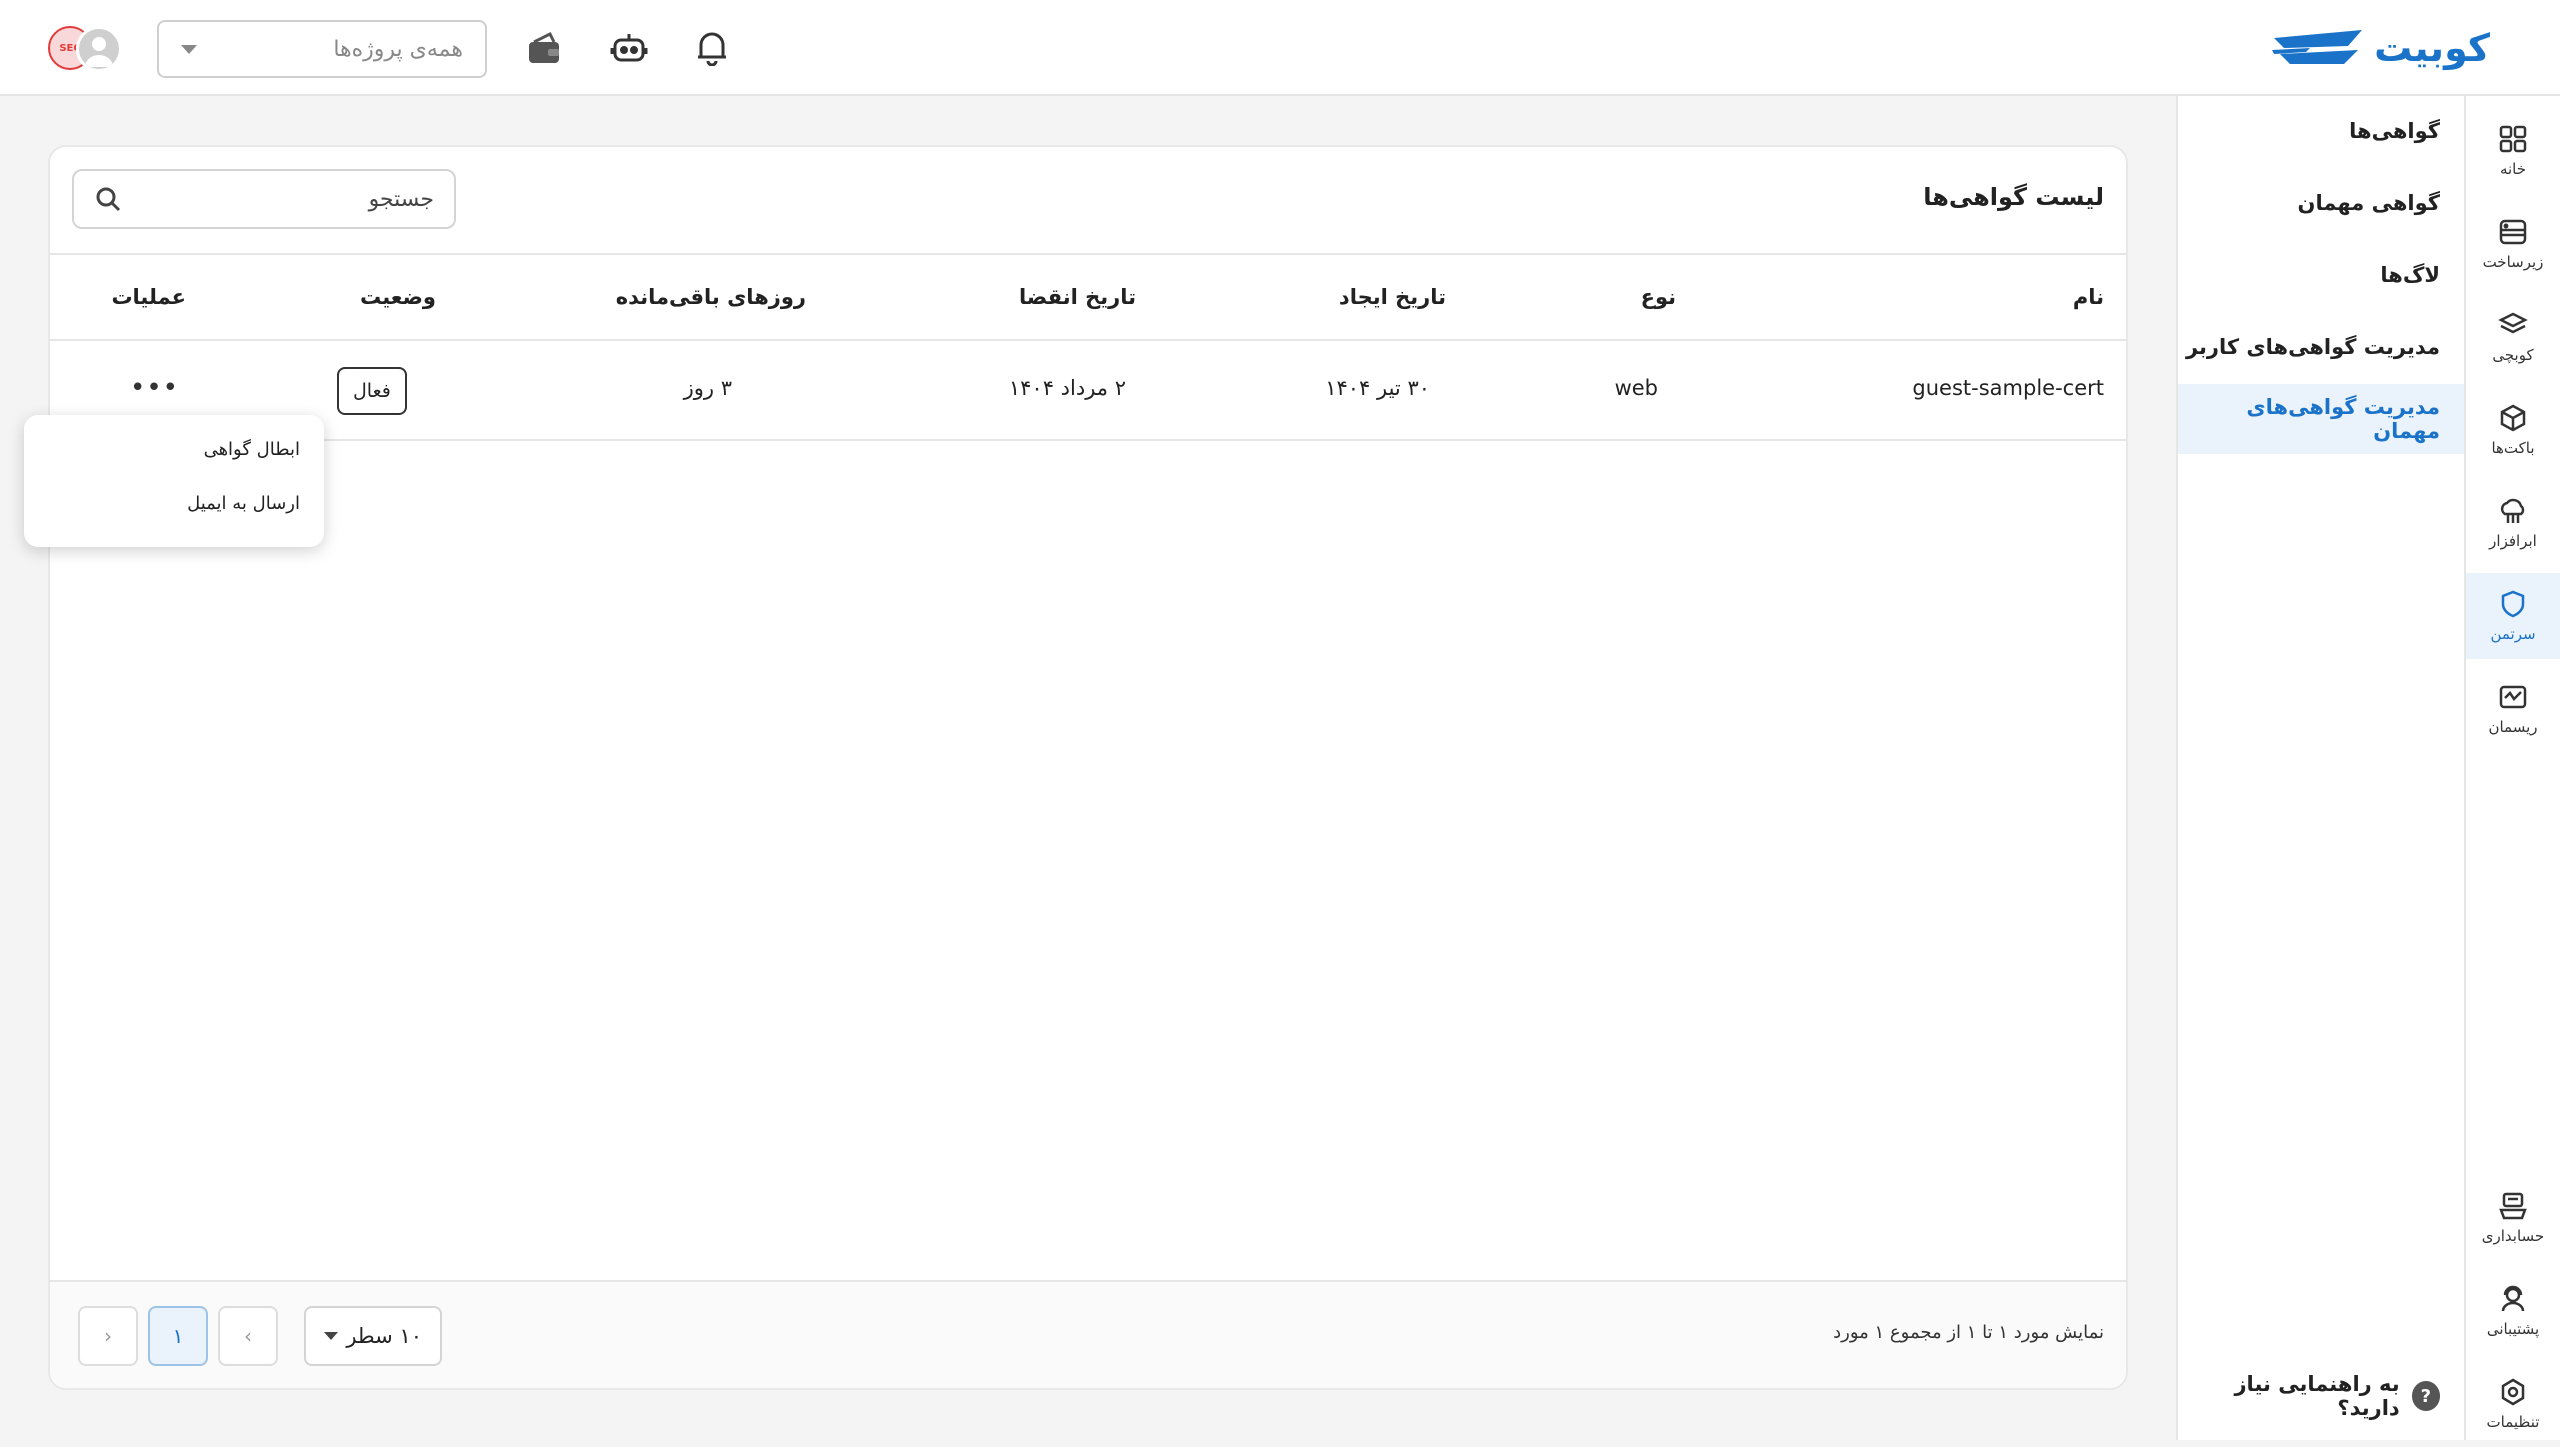 The image size is (2560, 1447). Describe the element at coordinates (2513, 1236) in the screenshot. I see `rail-label: حسابداری` at that location.